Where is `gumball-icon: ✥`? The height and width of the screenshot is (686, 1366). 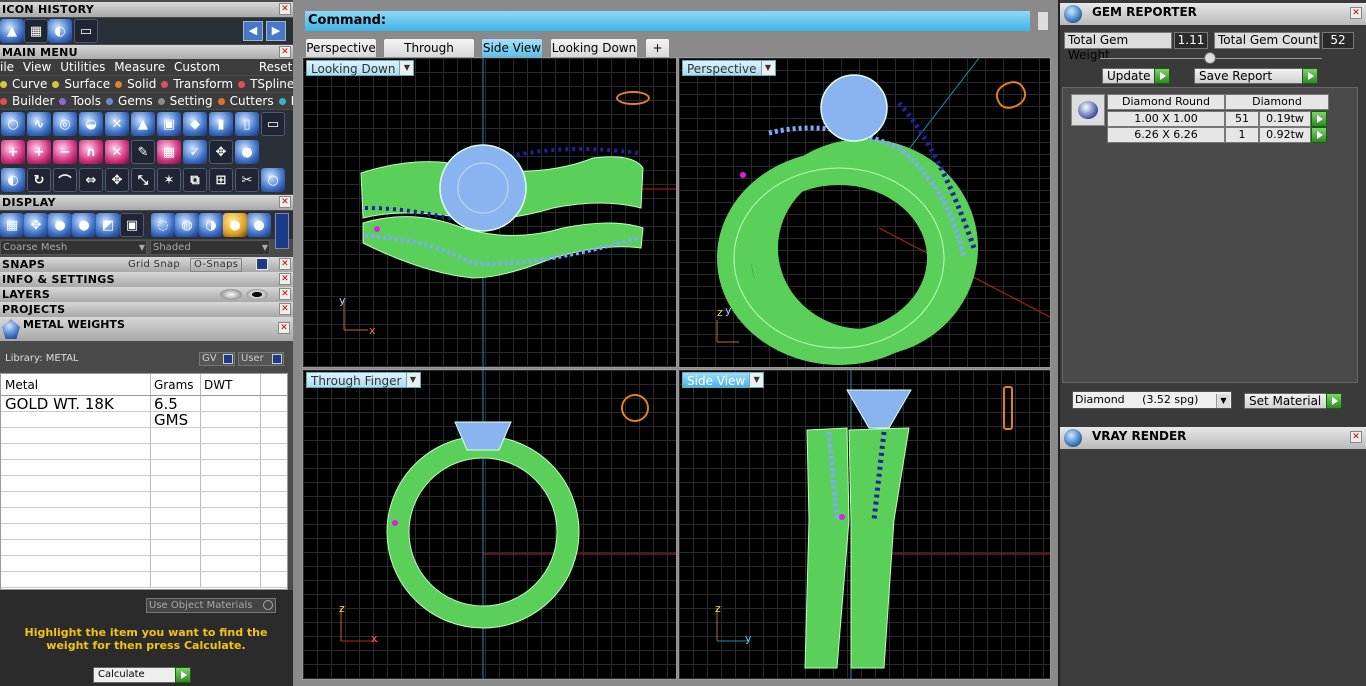 gumball-icon: ✥ is located at coordinates (36, 225).